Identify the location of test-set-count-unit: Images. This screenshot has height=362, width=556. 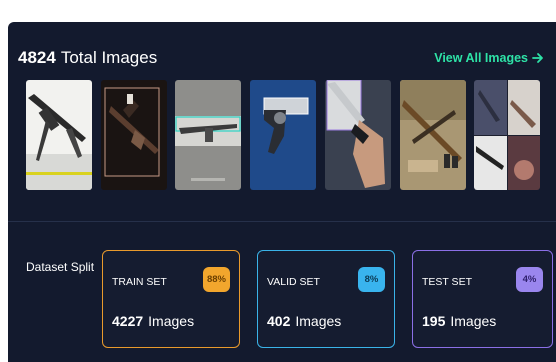
(473, 321).